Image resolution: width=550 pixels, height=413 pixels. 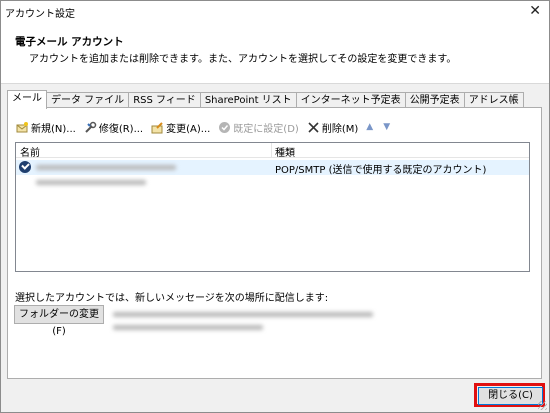 What do you see at coordinates (369, 127) in the screenshot?
I see `move-up-icon: ▲` at bounding box center [369, 127].